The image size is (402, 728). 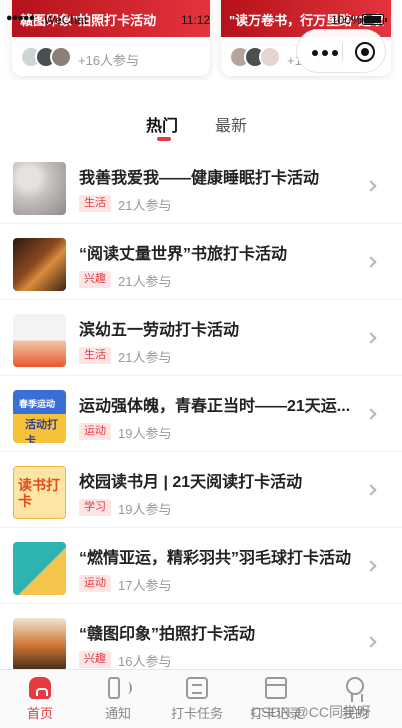 I want to click on list-item: 春季运动 活动打卡 运动强体魄，青春正当时——21天运... 运动 19人参与, so click(x=201, y=414).